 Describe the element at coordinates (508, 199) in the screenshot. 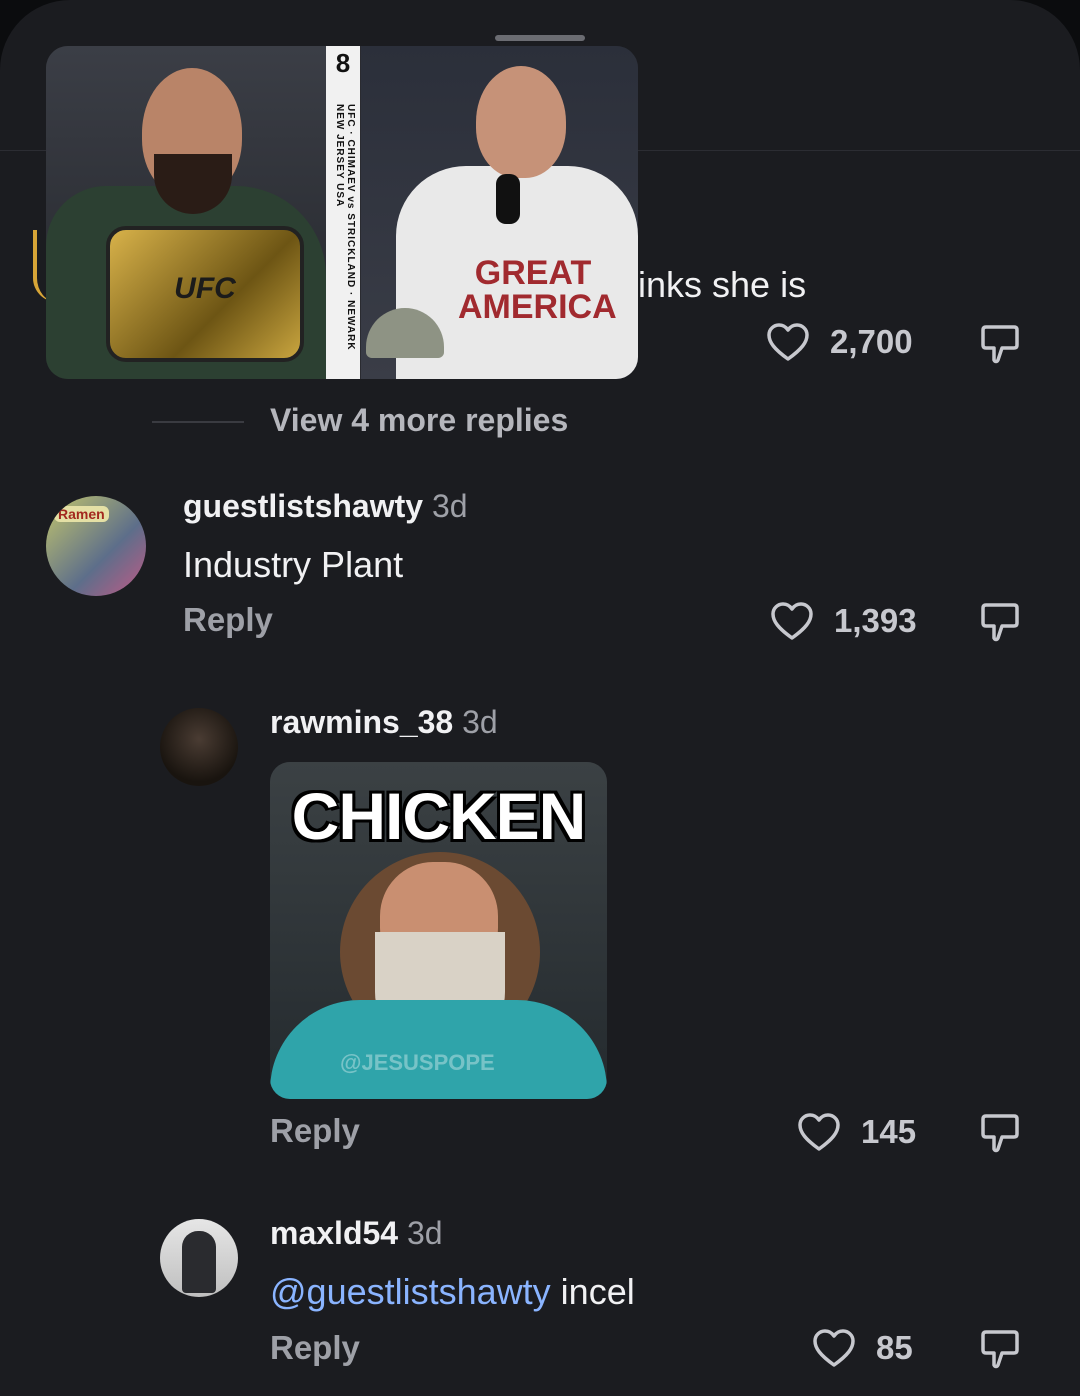

I see `microphone` at that location.